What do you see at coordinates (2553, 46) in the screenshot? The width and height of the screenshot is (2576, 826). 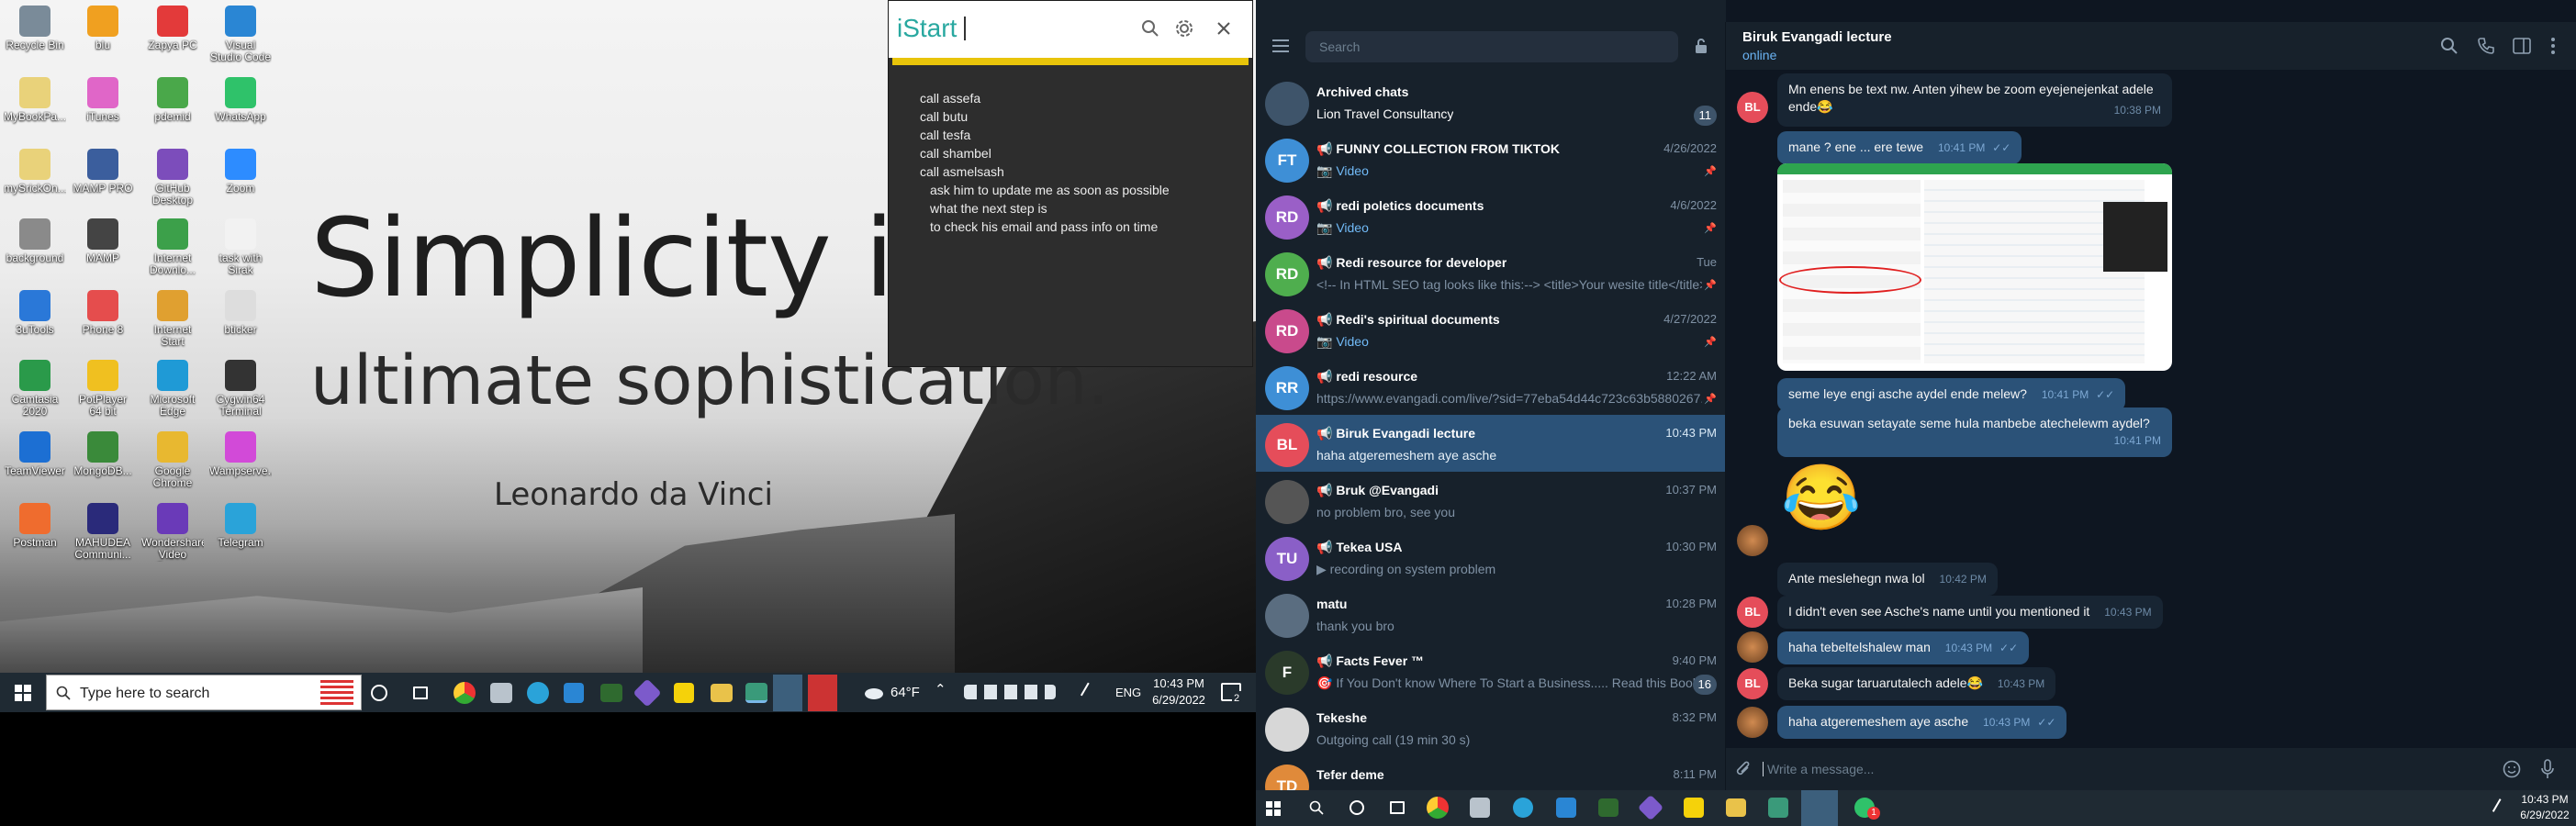 I see `more-vertical-icon` at bounding box center [2553, 46].